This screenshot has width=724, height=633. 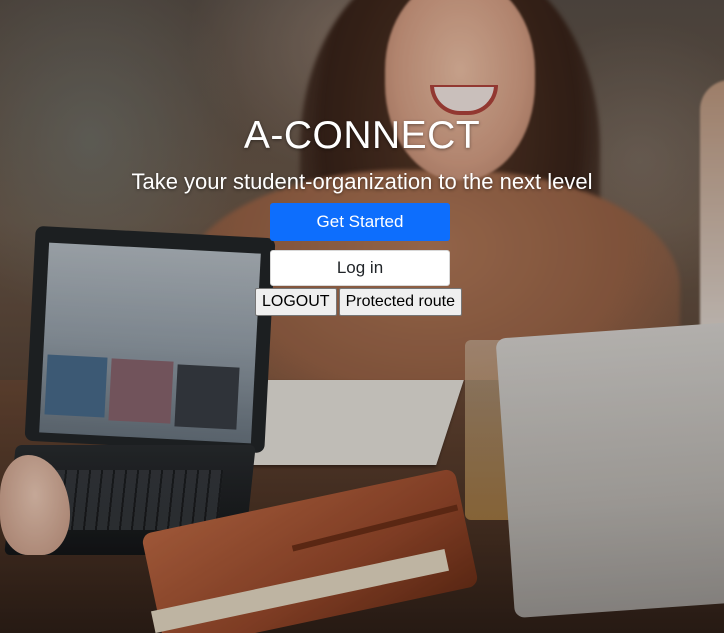 I want to click on protected-route-button: Protected route, so click(x=400, y=302).